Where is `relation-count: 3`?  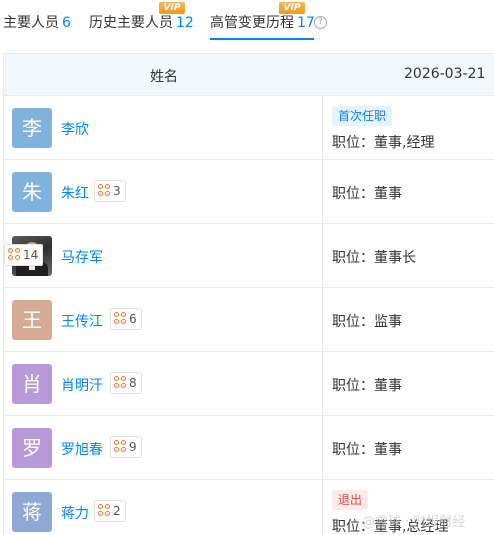 relation-count: 3 is located at coordinates (117, 191).